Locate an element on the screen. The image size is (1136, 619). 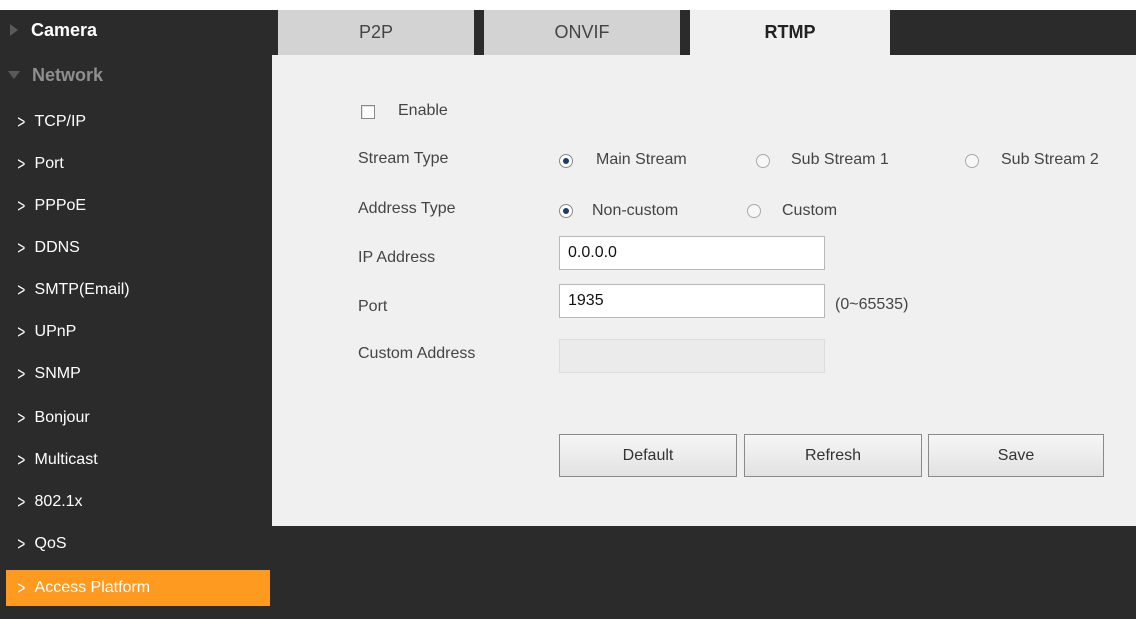
custom-address-input is located at coordinates (692, 356).